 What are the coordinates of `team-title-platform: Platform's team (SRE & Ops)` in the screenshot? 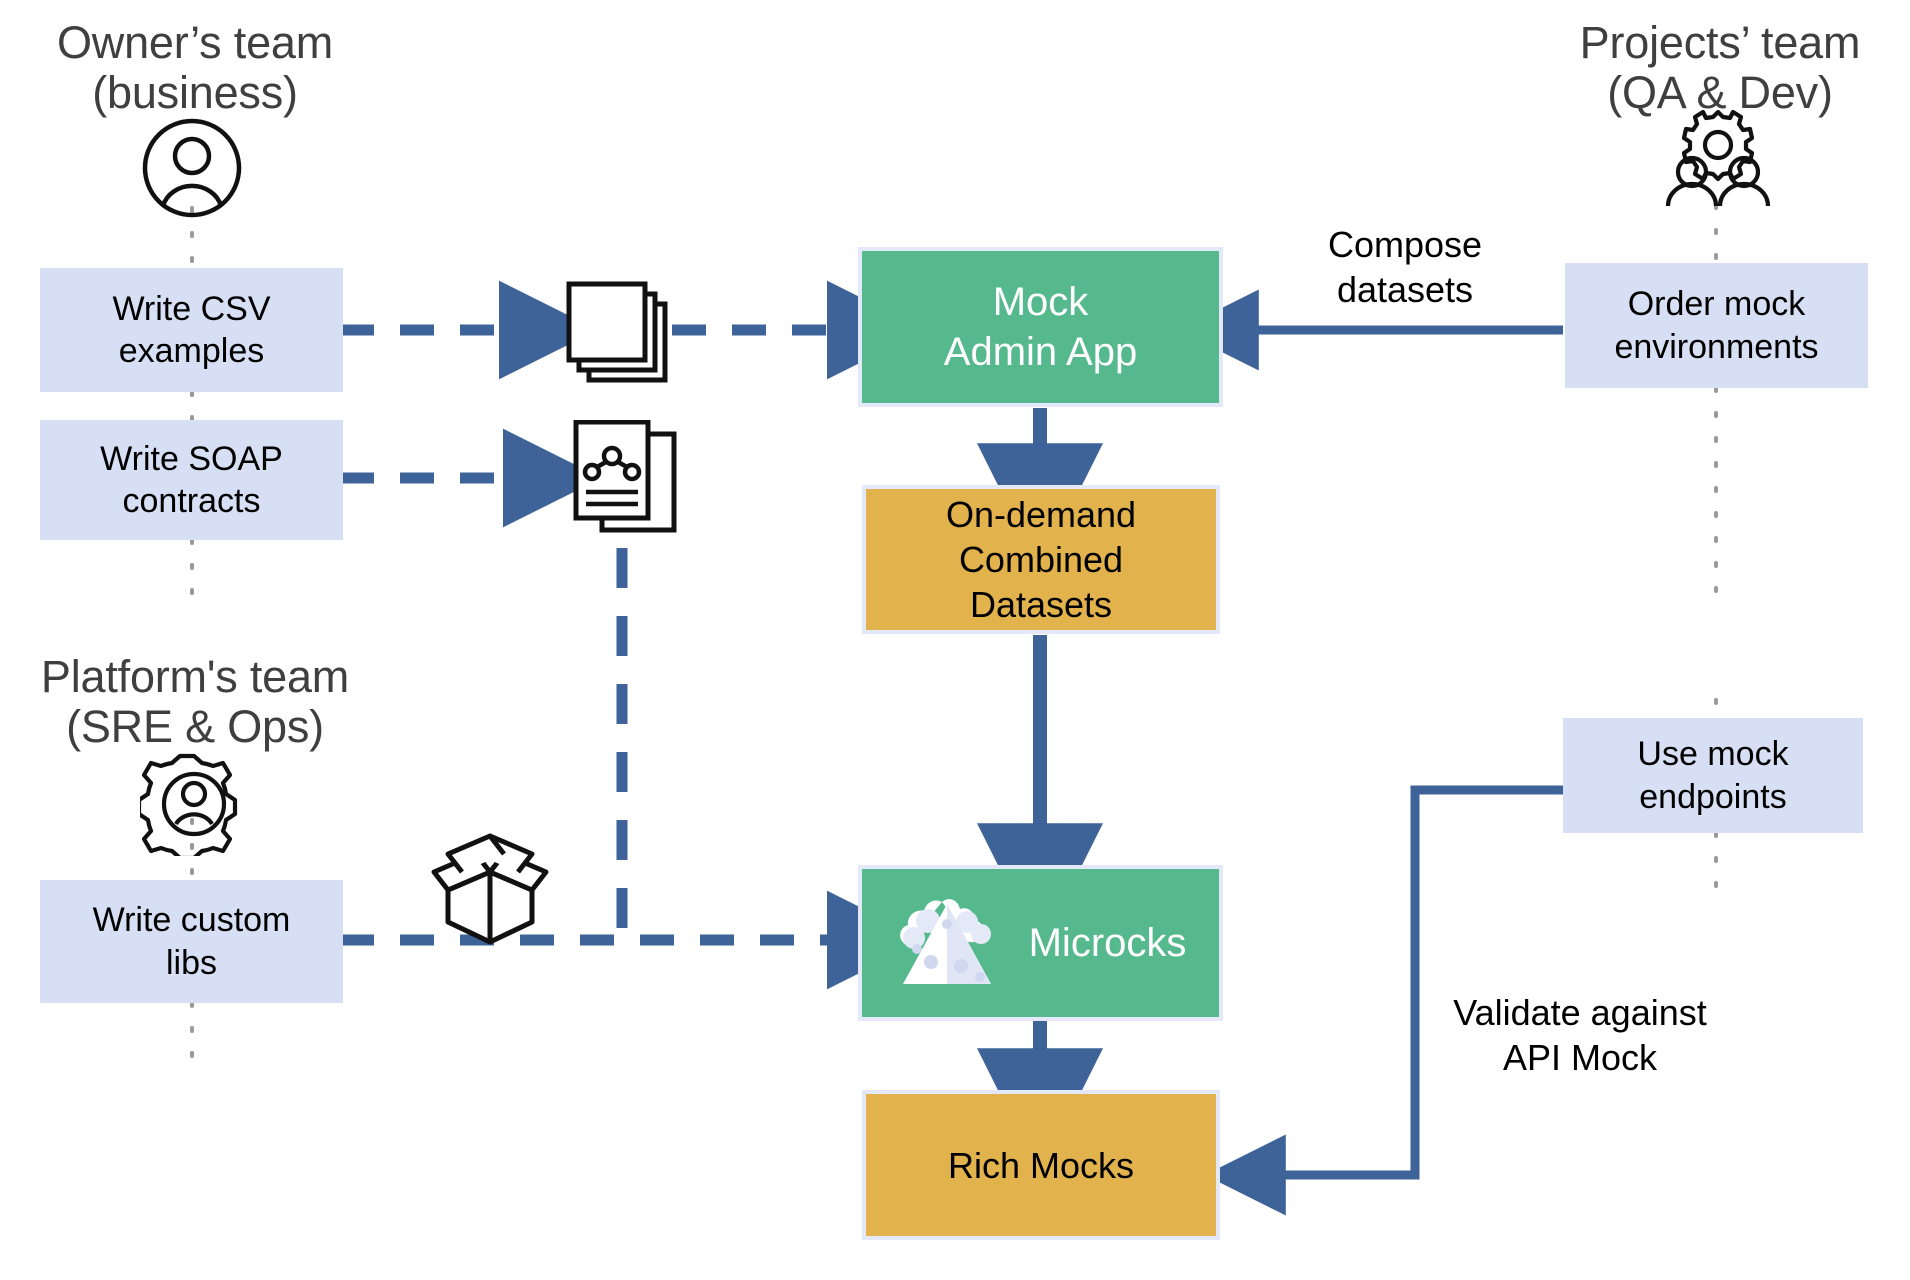 It's located at (195, 702).